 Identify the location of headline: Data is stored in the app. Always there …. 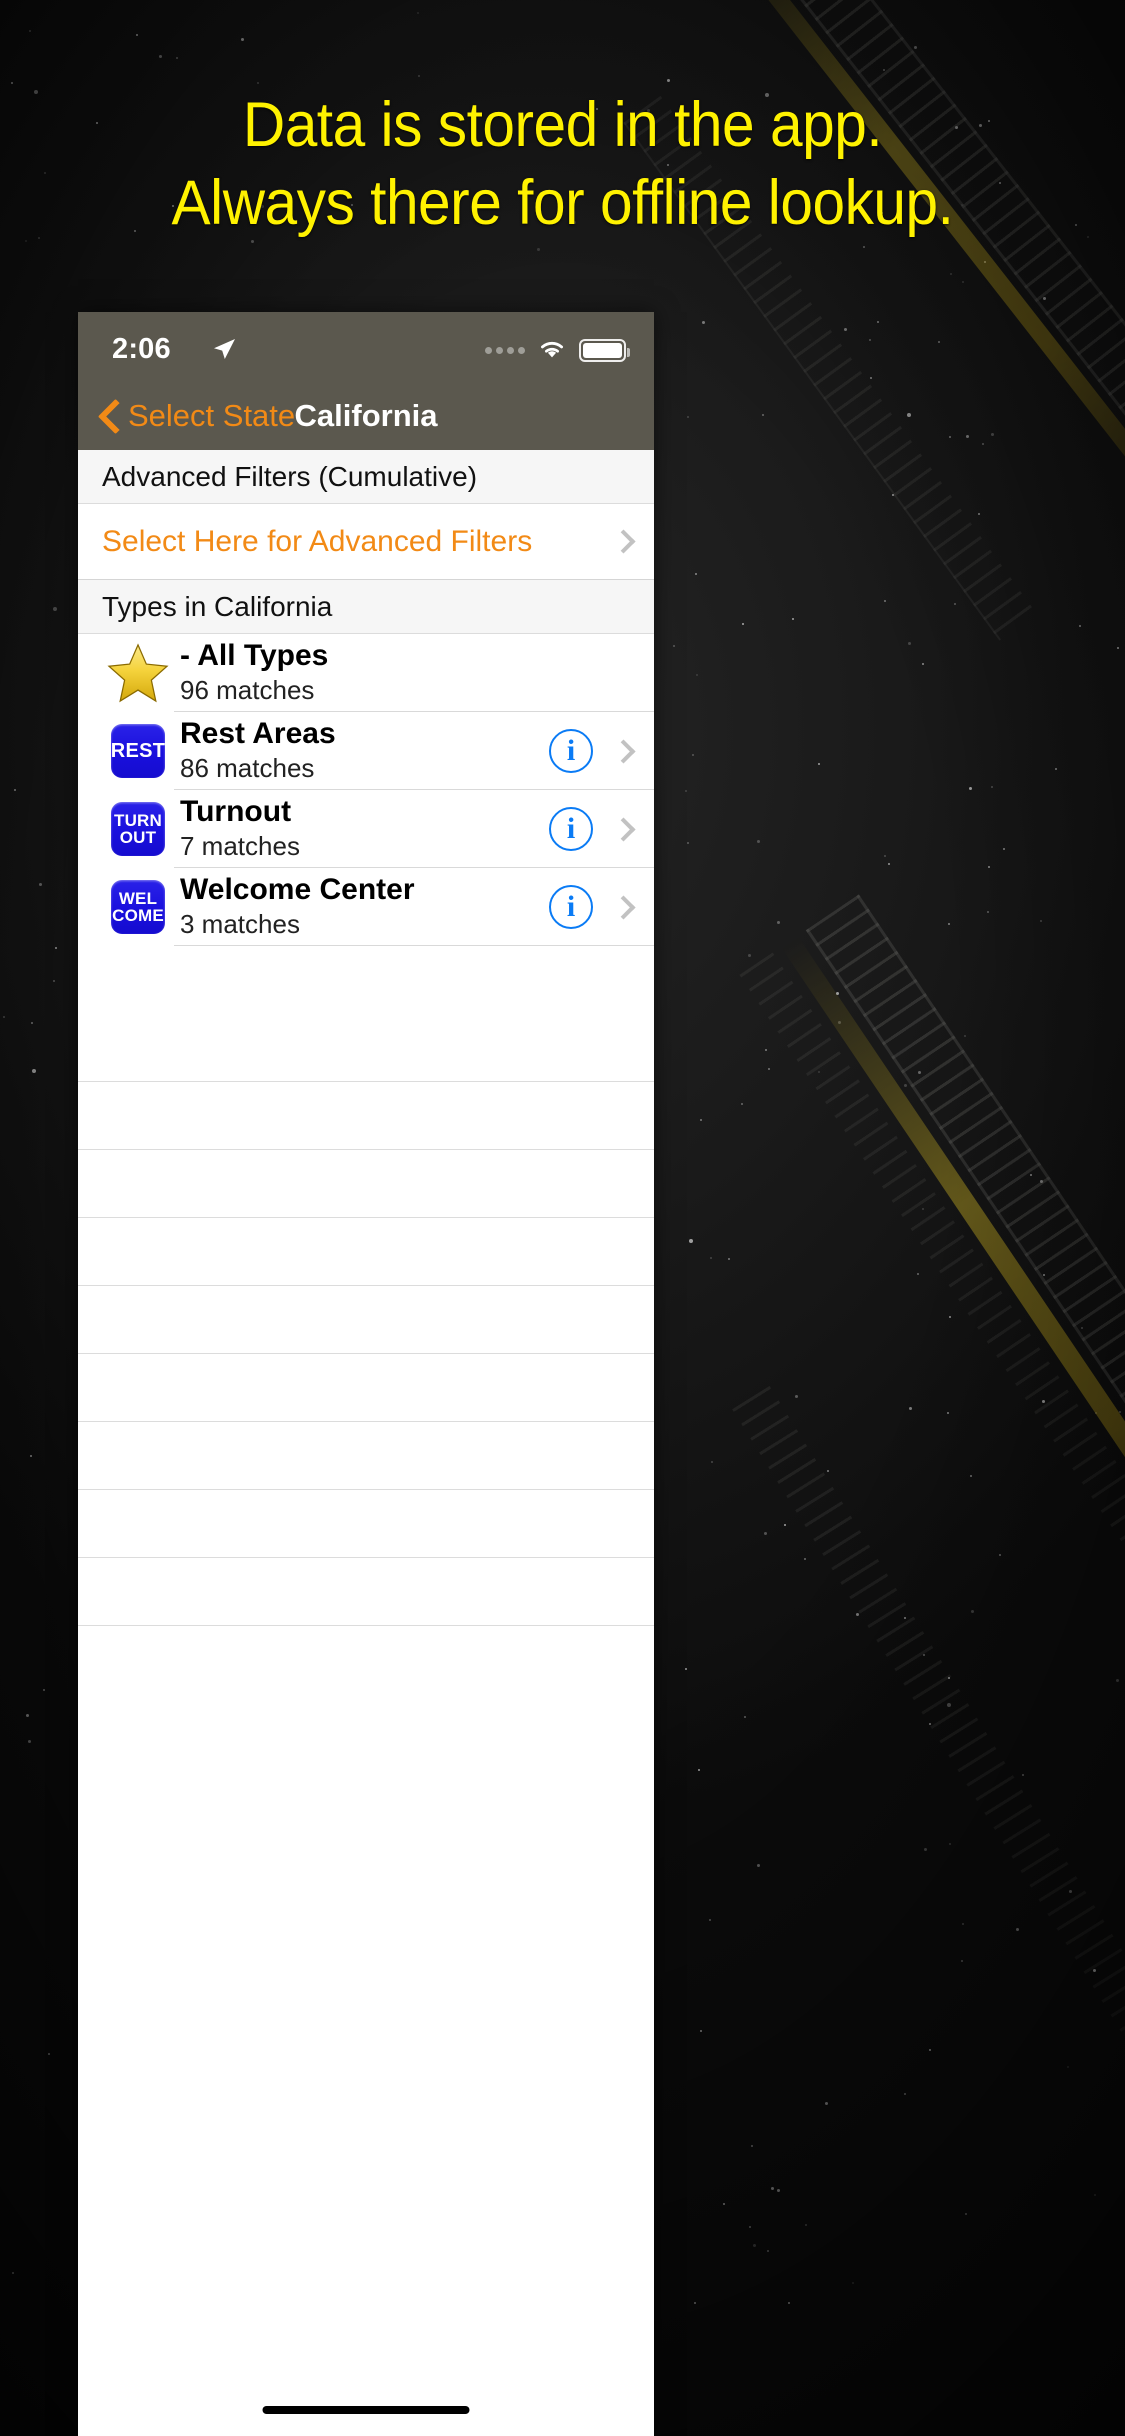
(562, 164).